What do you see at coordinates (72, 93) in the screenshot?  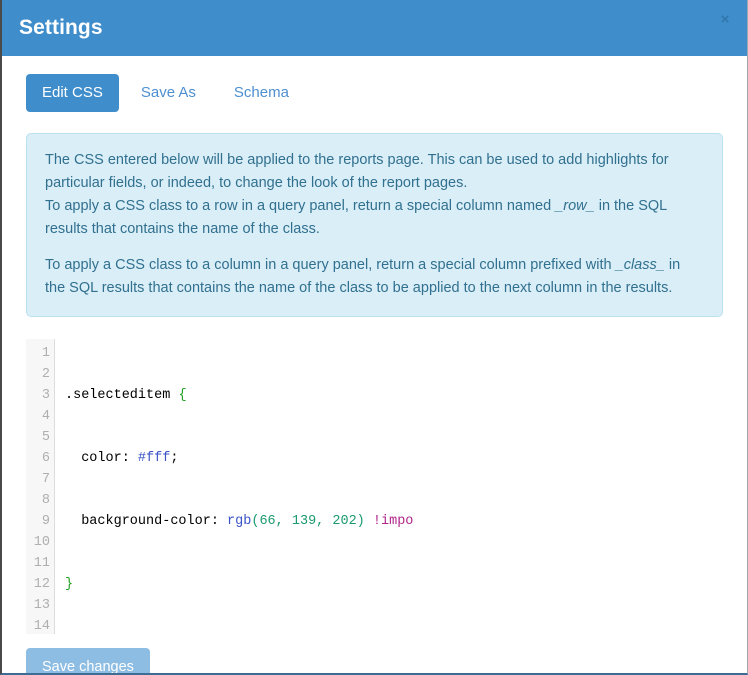 I see `tab-edit-css: Edit CSS` at bounding box center [72, 93].